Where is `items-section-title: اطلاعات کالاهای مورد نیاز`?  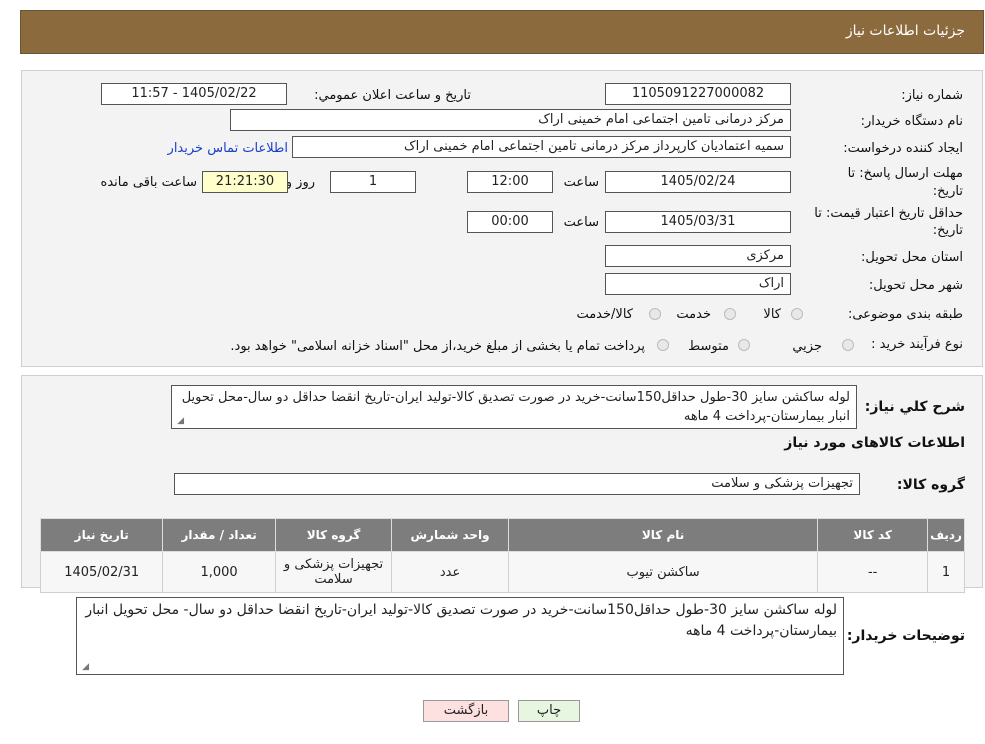
items-section-title: اطلاعات کالاهای مورد نیاز is located at coordinates (874, 443).